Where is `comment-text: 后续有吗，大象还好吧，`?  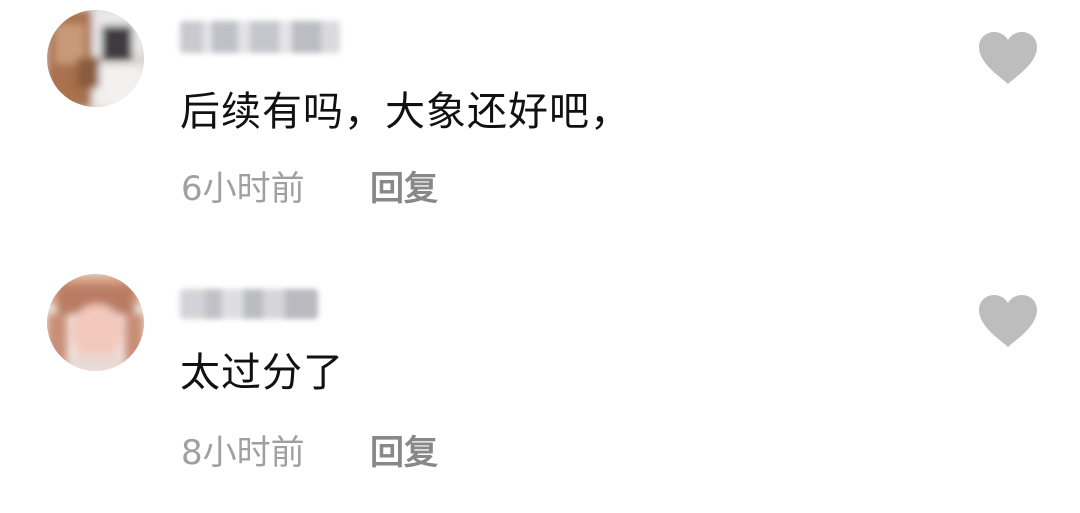 comment-text: 后续有吗，大象还好吧， is located at coordinates (405, 112).